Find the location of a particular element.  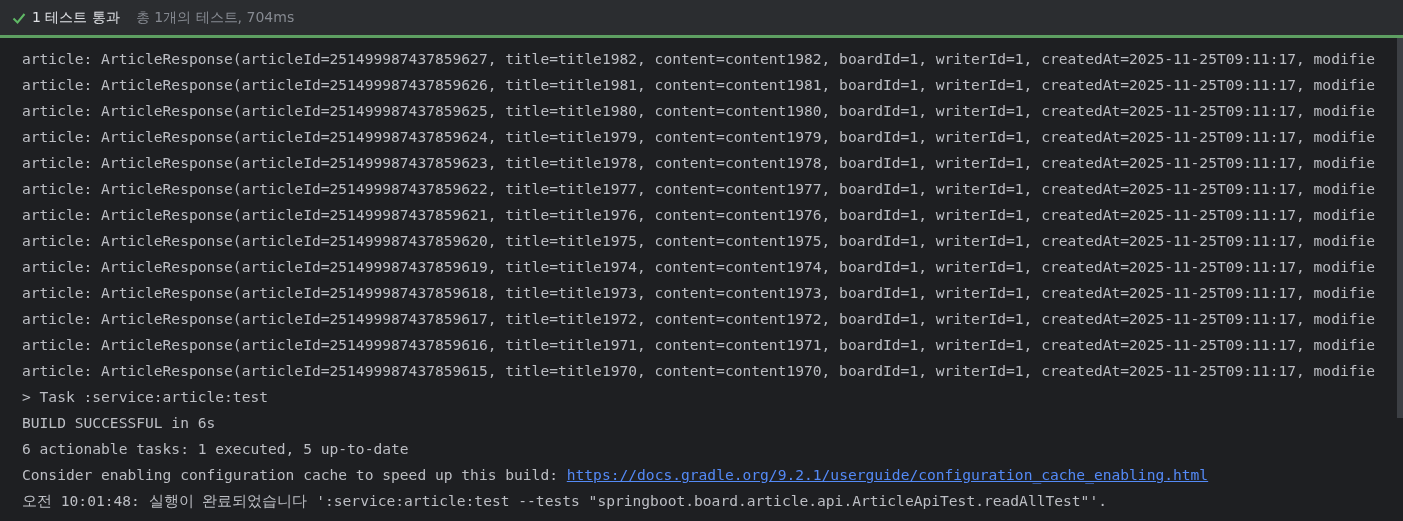

log-line: 오전 10:01:48: 실행이 완료되었습니다 ':service:article:test --tests "springboot.board.article.api.ArticleApiTest.readAllTest"'. is located at coordinates (565, 501).